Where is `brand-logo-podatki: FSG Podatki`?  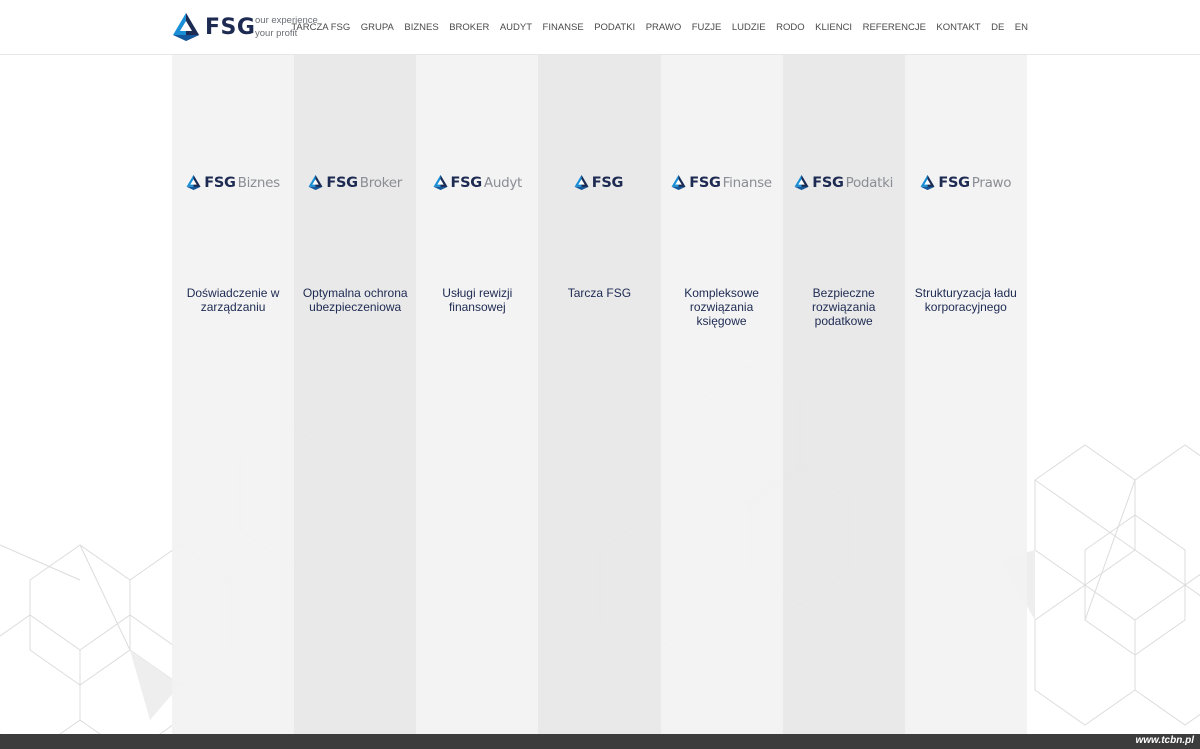
brand-logo-podatki: FSG Podatki is located at coordinates (844, 182).